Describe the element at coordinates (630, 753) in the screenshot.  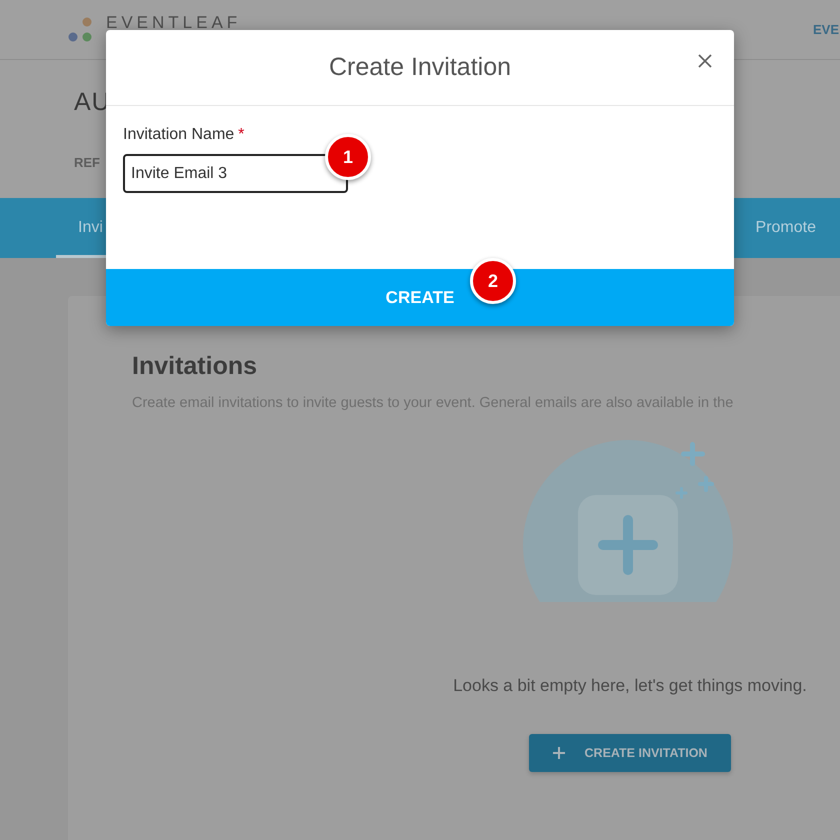
I see `create-invitation-button: CREATE INVITATION` at that location.